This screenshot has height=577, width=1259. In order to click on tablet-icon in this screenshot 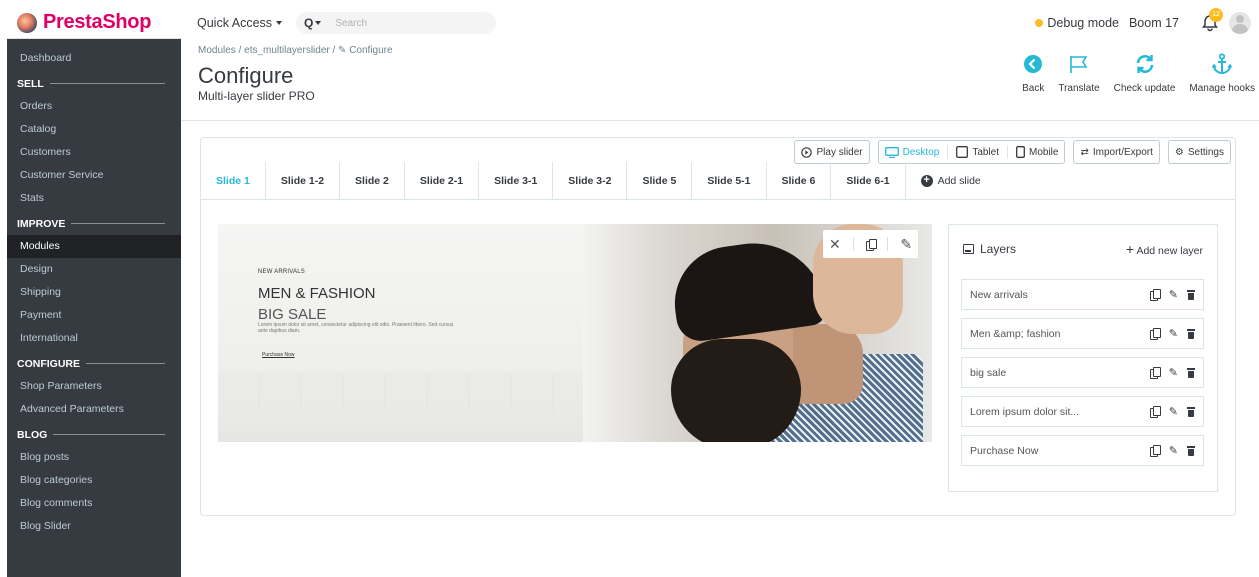, I will do `click(962, 152)`.